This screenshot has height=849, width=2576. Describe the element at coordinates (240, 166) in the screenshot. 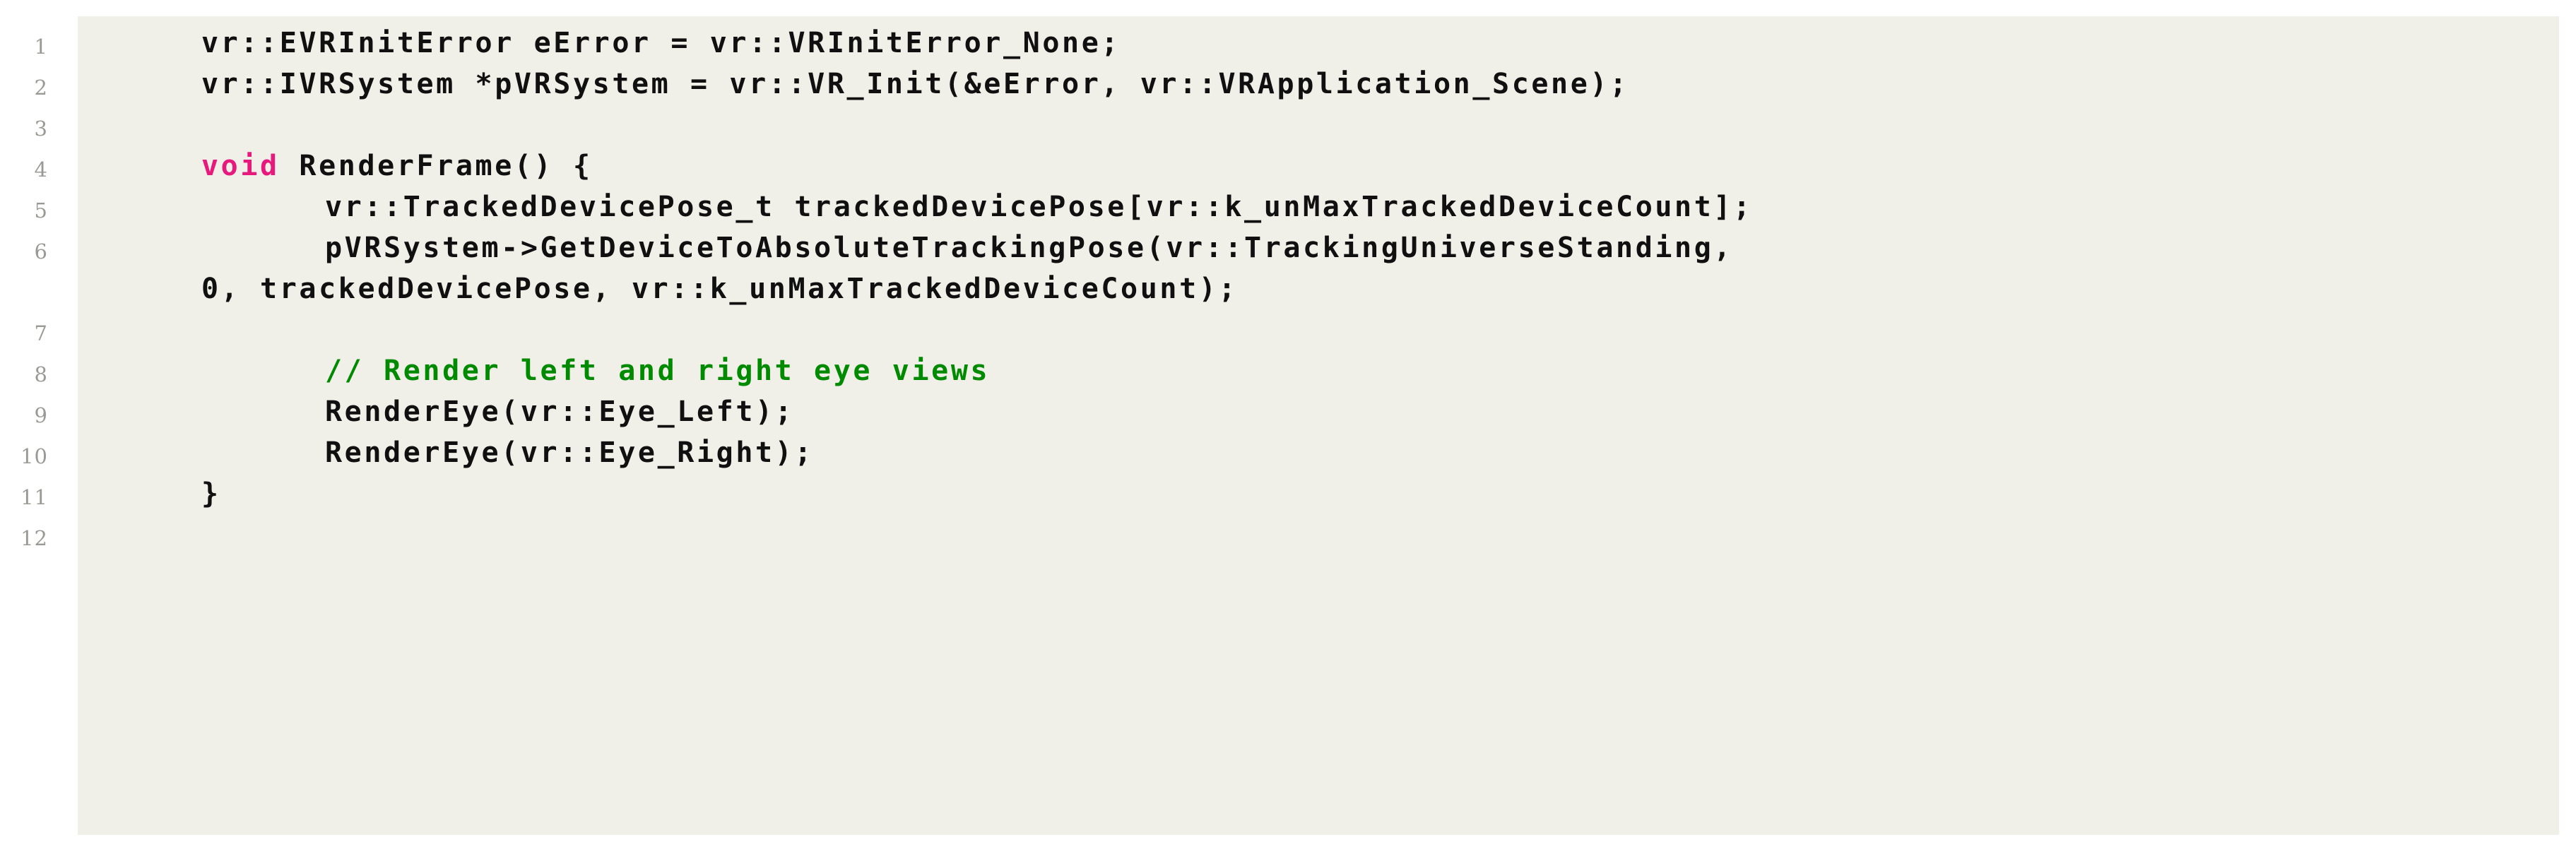

I see `code-token-keyword: void` at that location.